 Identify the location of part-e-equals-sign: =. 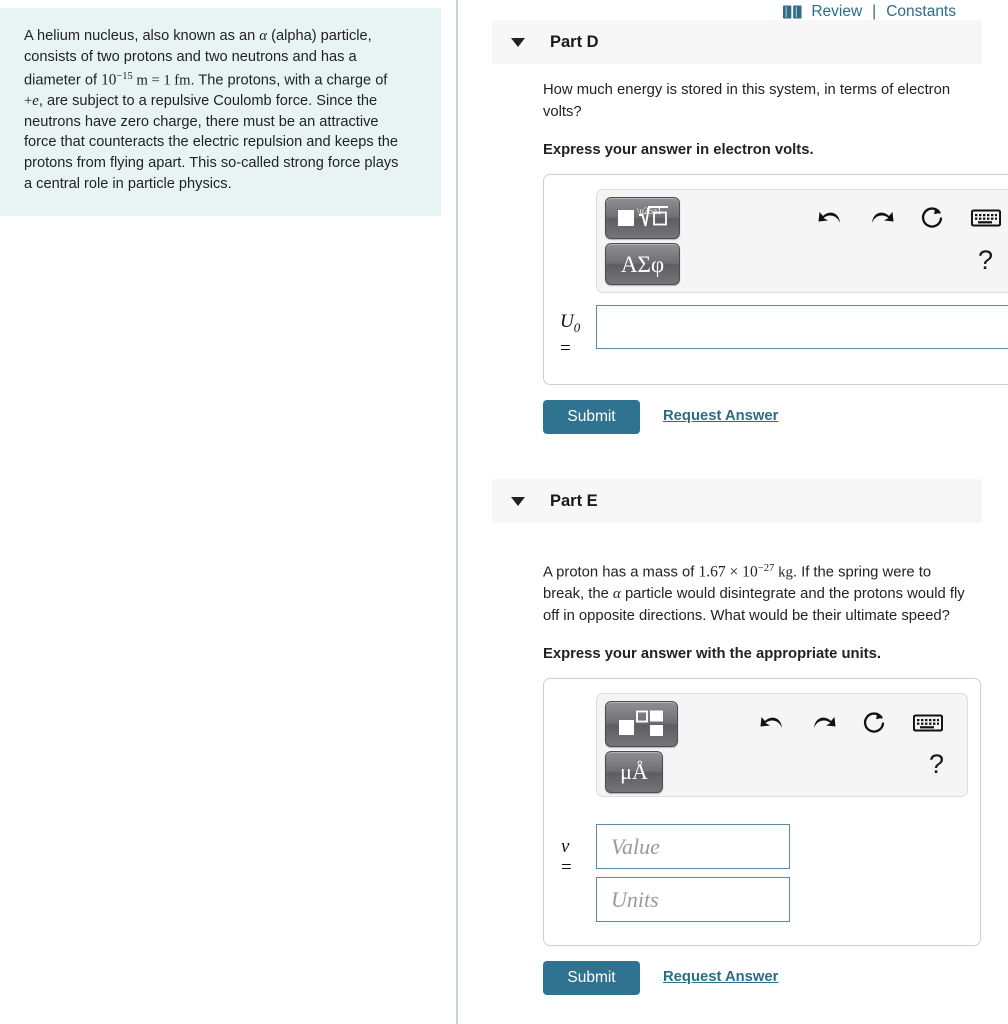
(566, 867).